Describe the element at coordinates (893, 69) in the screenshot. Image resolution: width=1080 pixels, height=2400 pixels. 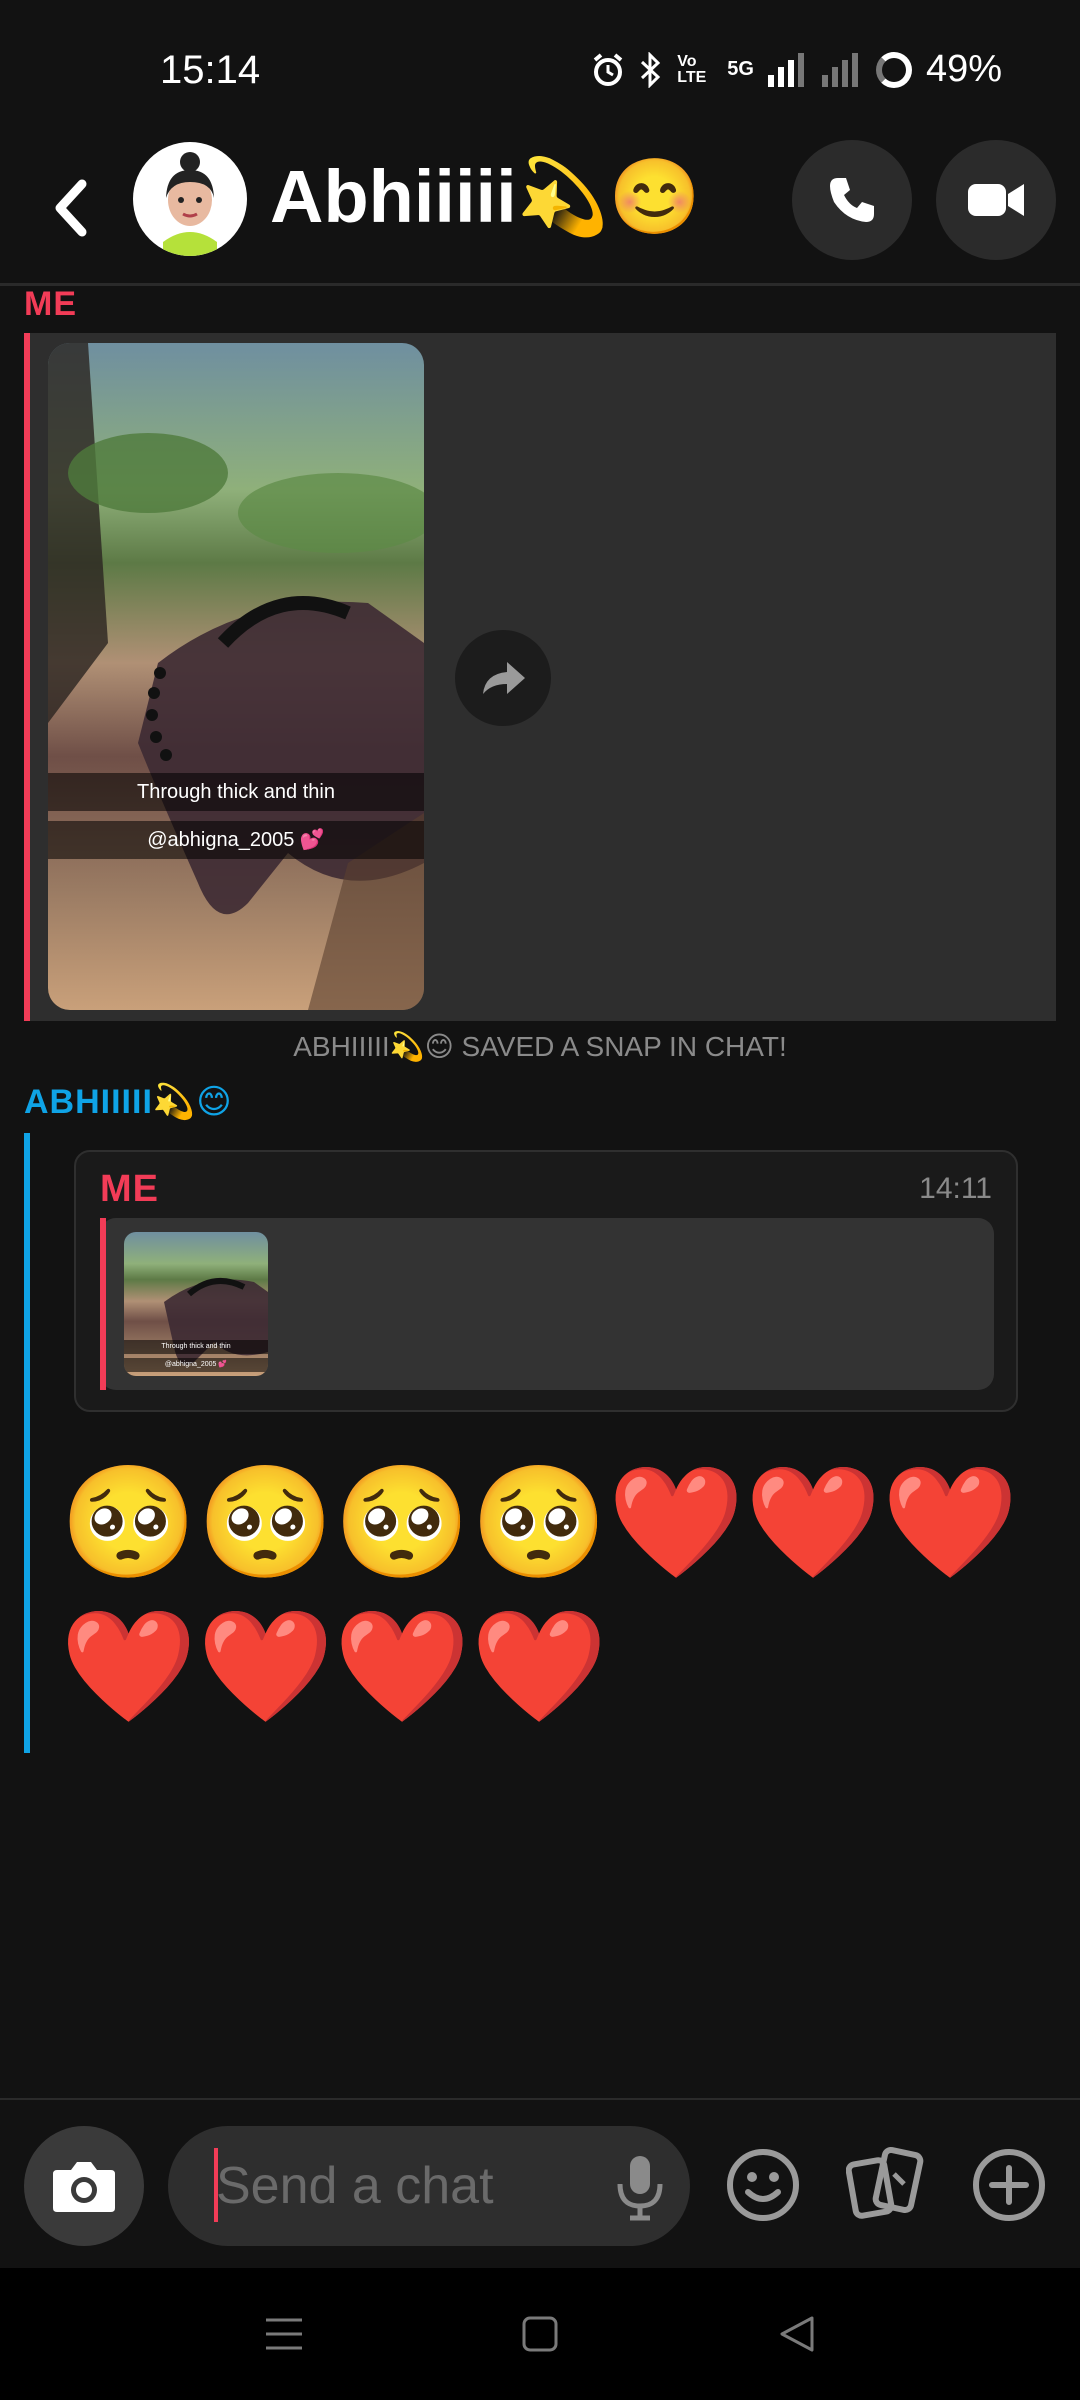
I see `battery-icon` at that location.